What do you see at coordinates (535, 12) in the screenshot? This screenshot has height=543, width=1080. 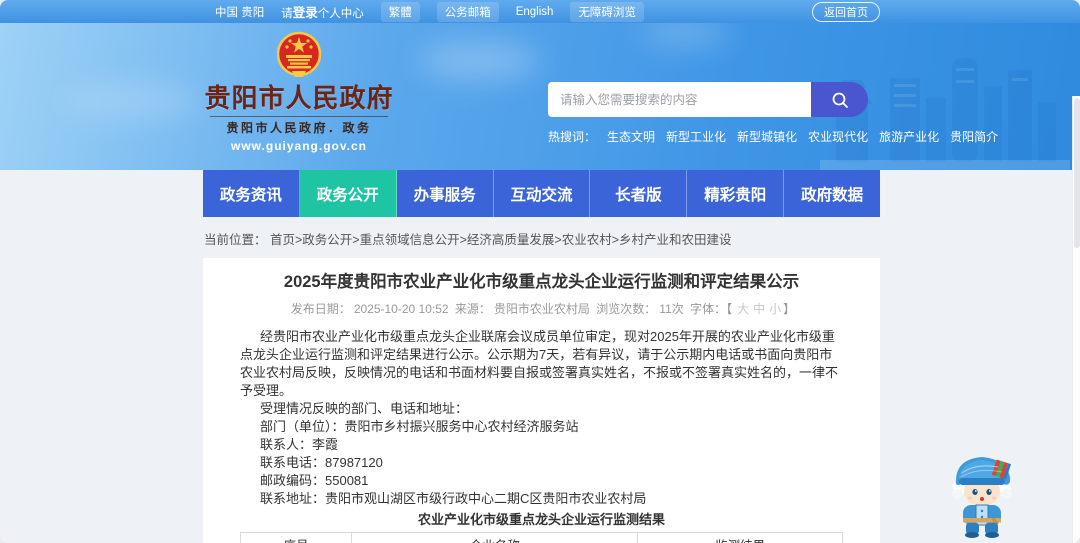 I see `english-link: English` at bounding box center [535, 12].